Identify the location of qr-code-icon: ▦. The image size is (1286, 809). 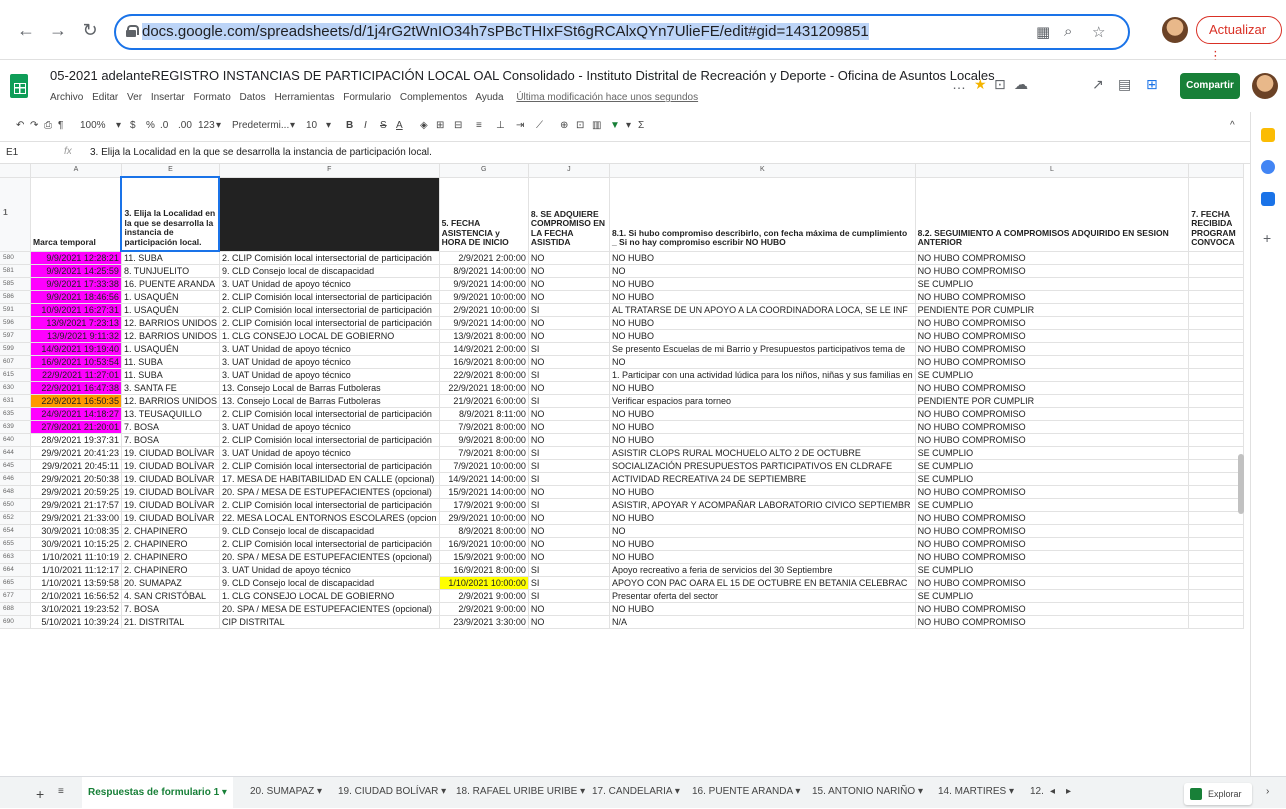
(1043, 32).